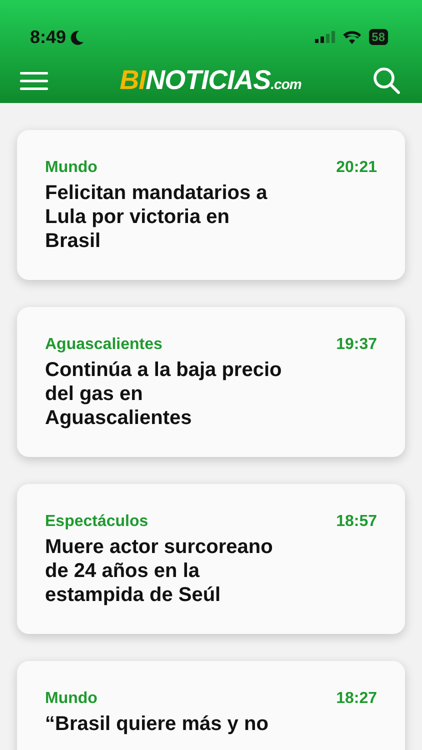 This screenshot has height=750, width=422. I want to click on category-label: Aguascalientes, so click(103, 345).